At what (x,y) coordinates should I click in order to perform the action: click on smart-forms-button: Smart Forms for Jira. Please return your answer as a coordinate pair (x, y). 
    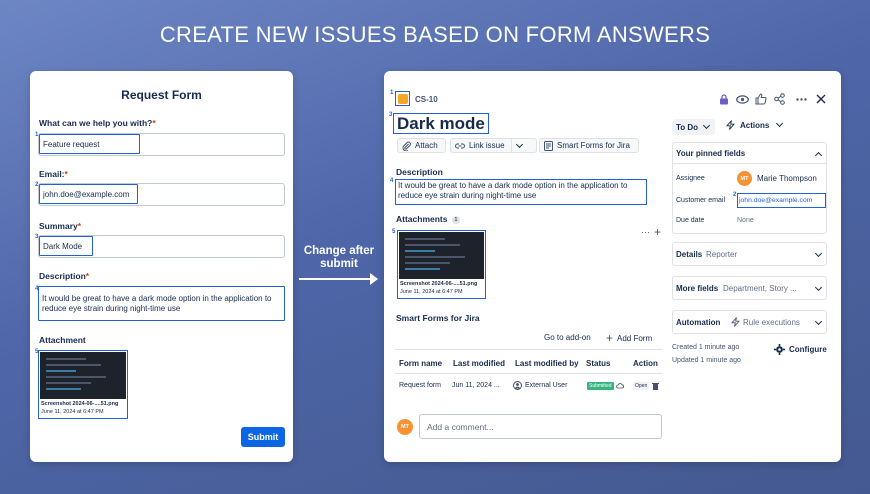
    Looking at the image, I should click on (589, 145).